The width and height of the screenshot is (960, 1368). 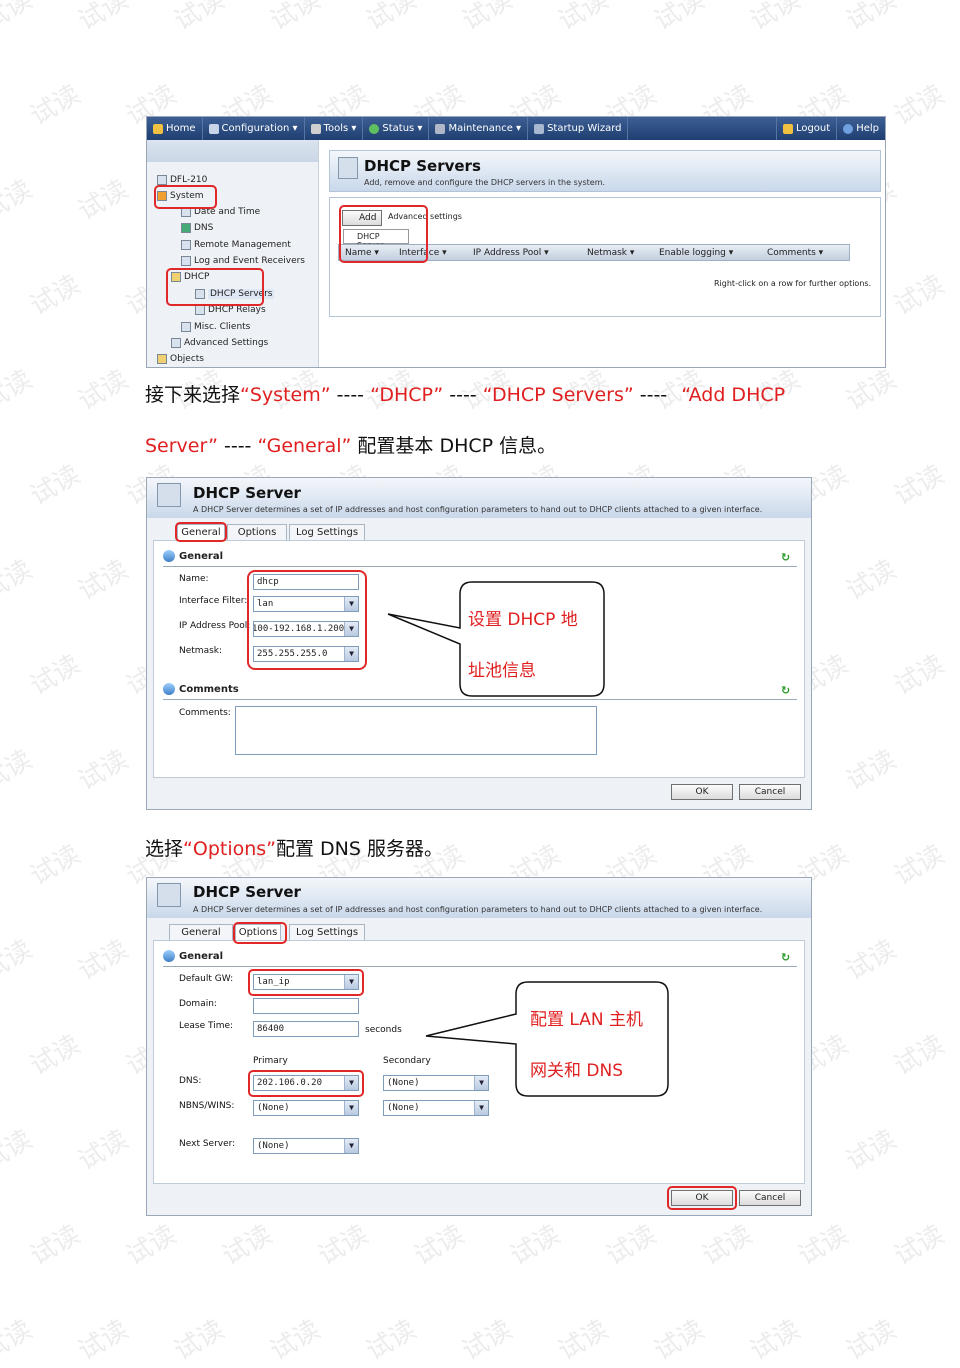 What do you see at coordinates (294, 849) in the screenshot?
I see `instruction-line-3: 选择“Options”配置 DNS 服务器。` at bounding box center [294, 849].